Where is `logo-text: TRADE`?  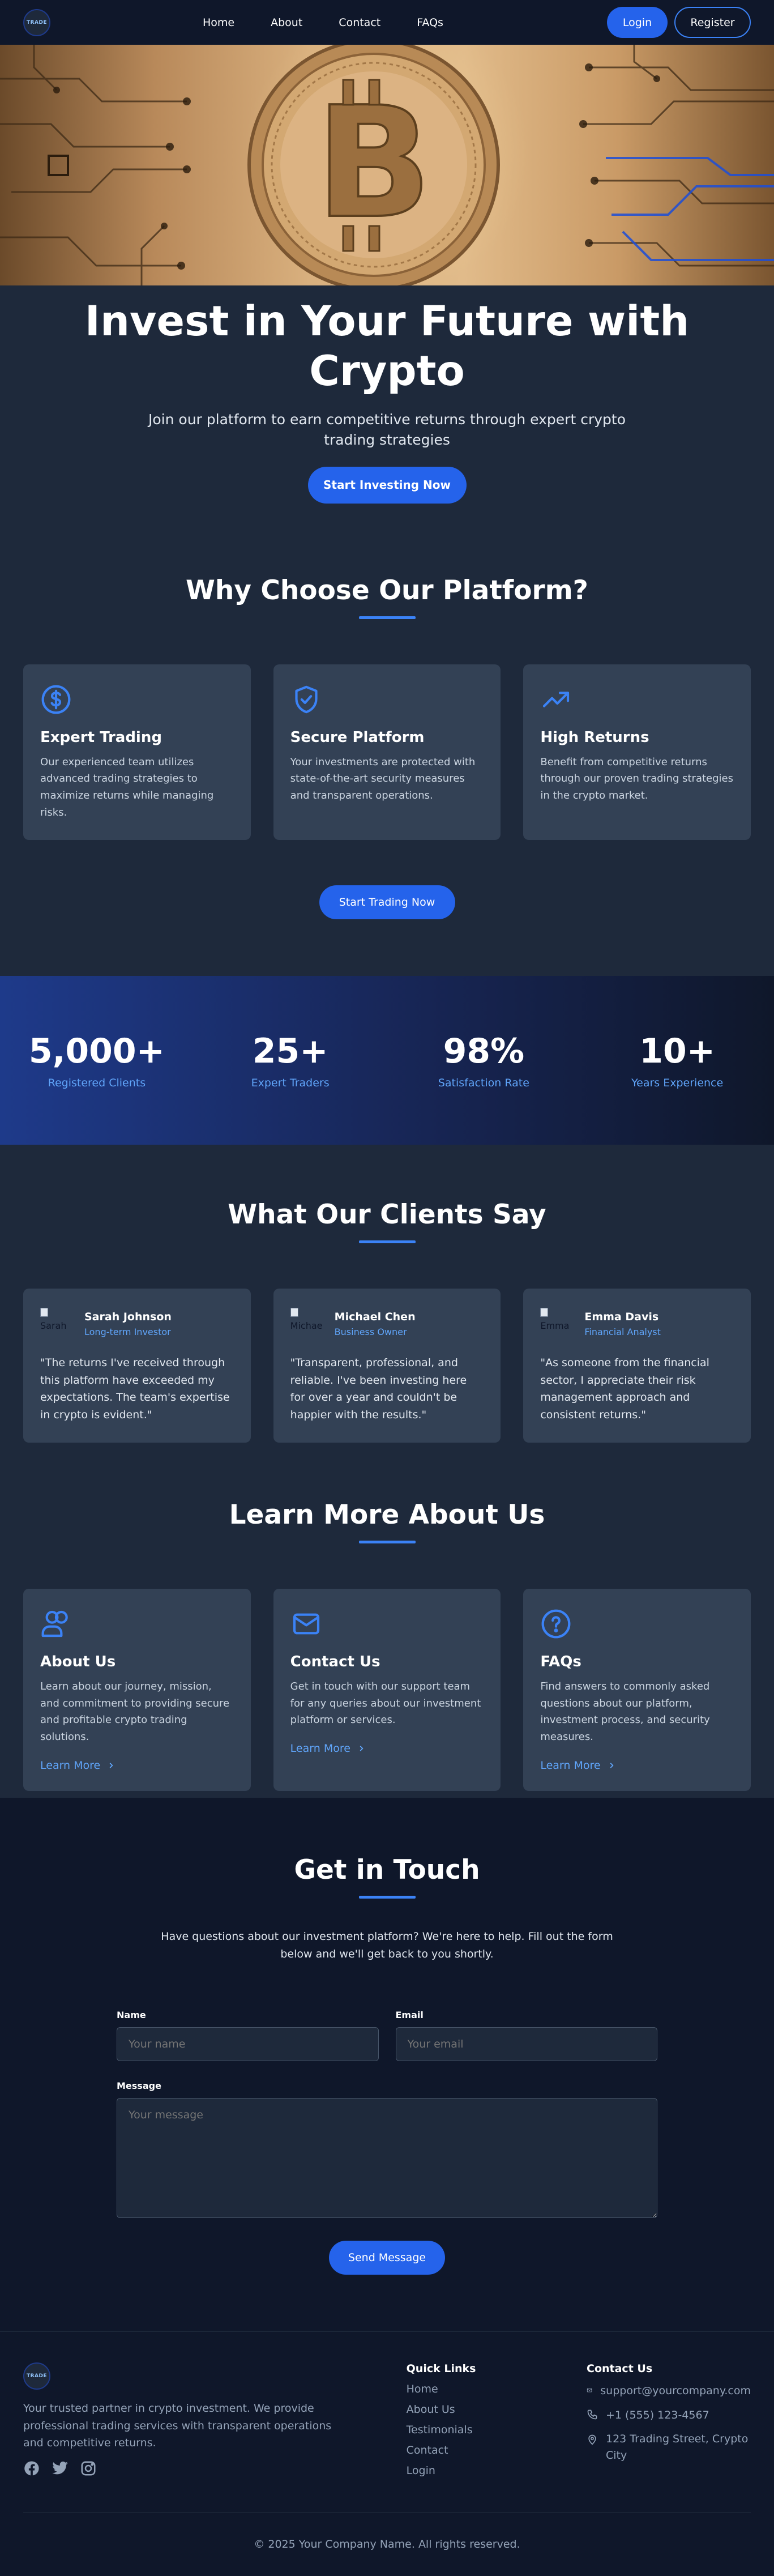
logo-text: TRADE is located at coordinates (37, 2376).